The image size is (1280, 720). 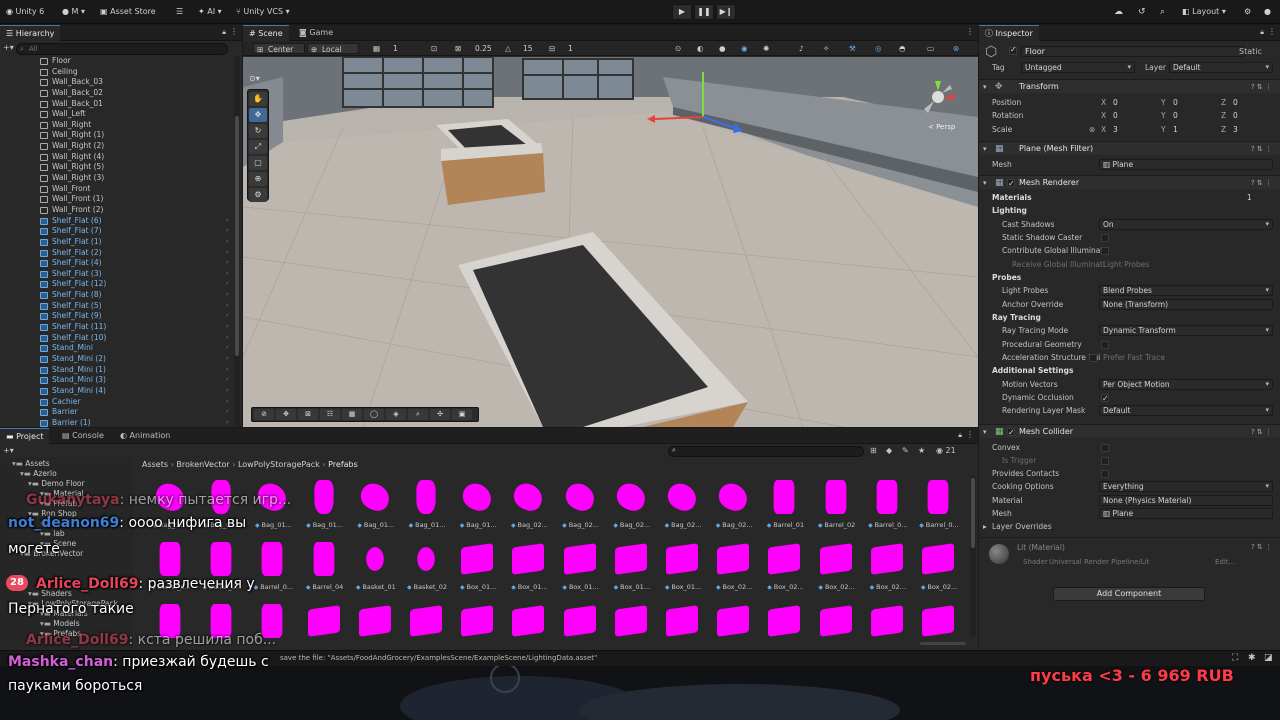 I want to click on rendering-layer-mask-dropdown: Default, so click(x=1186, y=410).